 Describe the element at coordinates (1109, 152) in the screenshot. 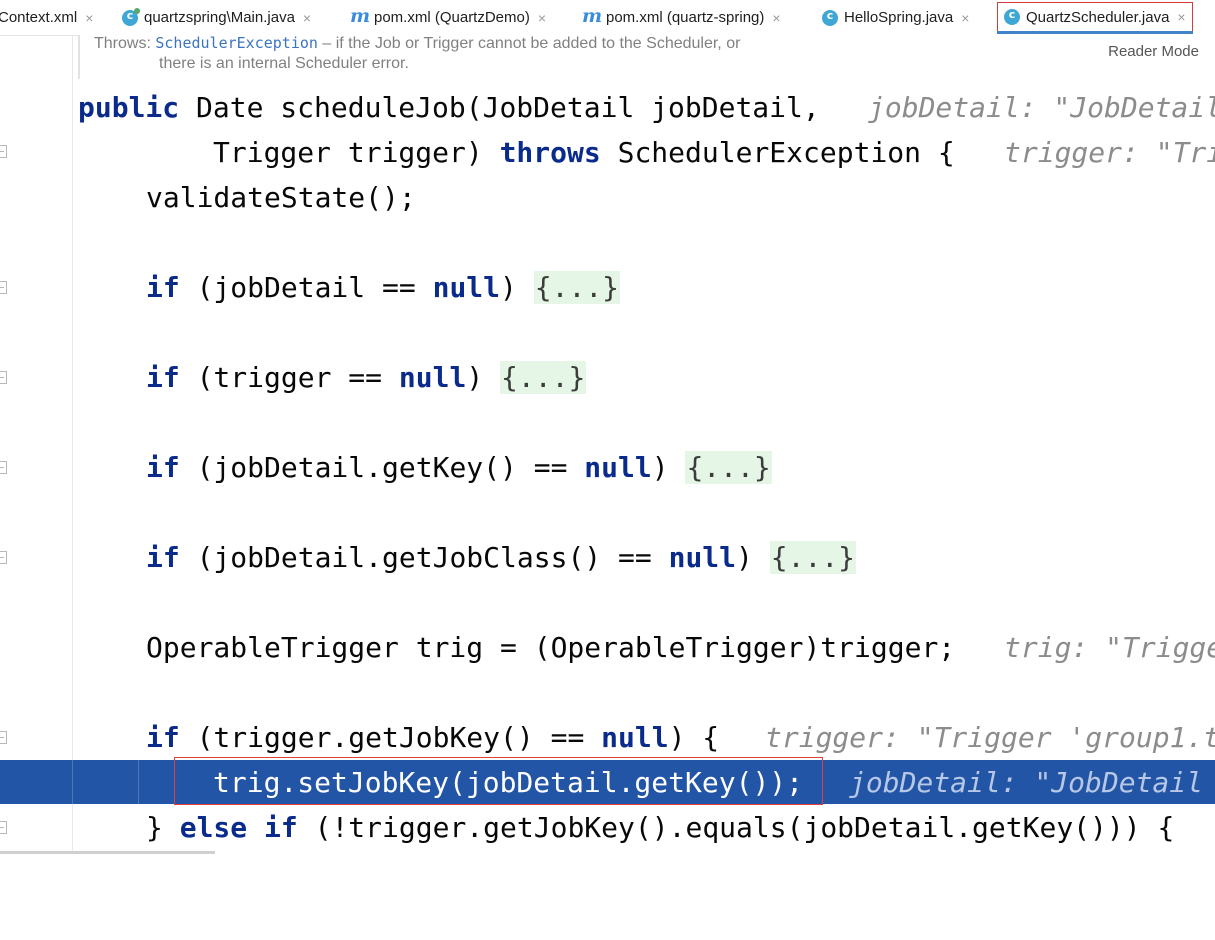

I see `inline-debug-value: trigger: "Tri` at that location.